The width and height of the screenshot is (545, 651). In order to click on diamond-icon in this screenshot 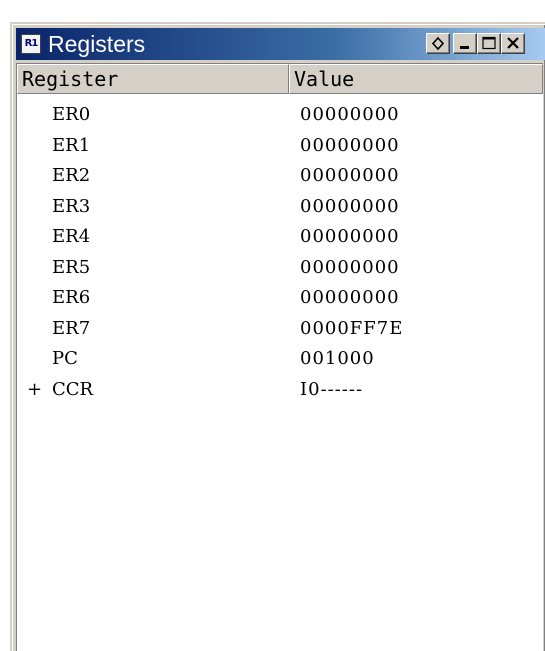, I will do `click(438, 43)`.